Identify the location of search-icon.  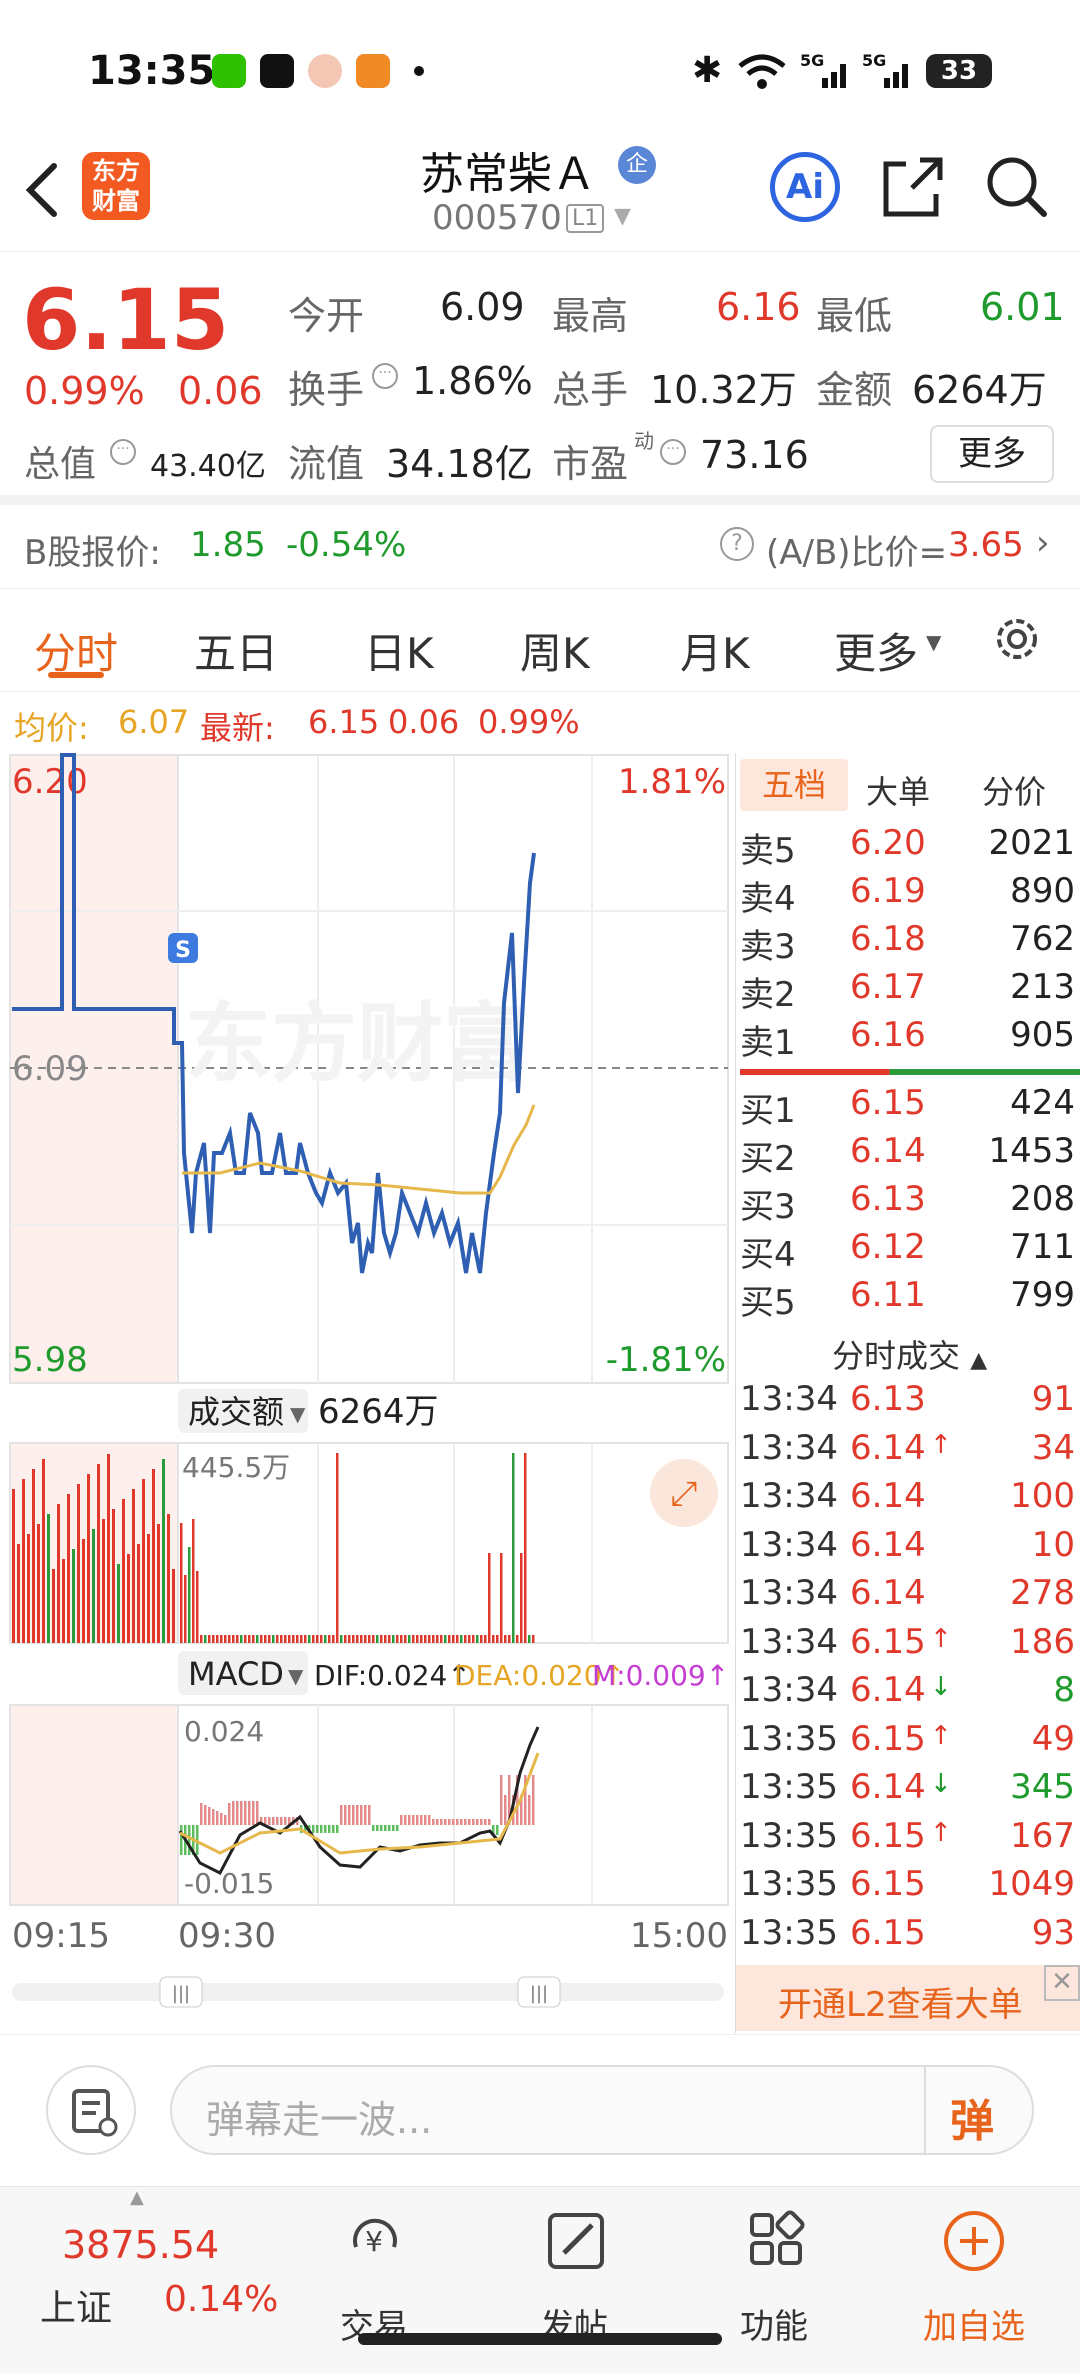
(1017, 187).